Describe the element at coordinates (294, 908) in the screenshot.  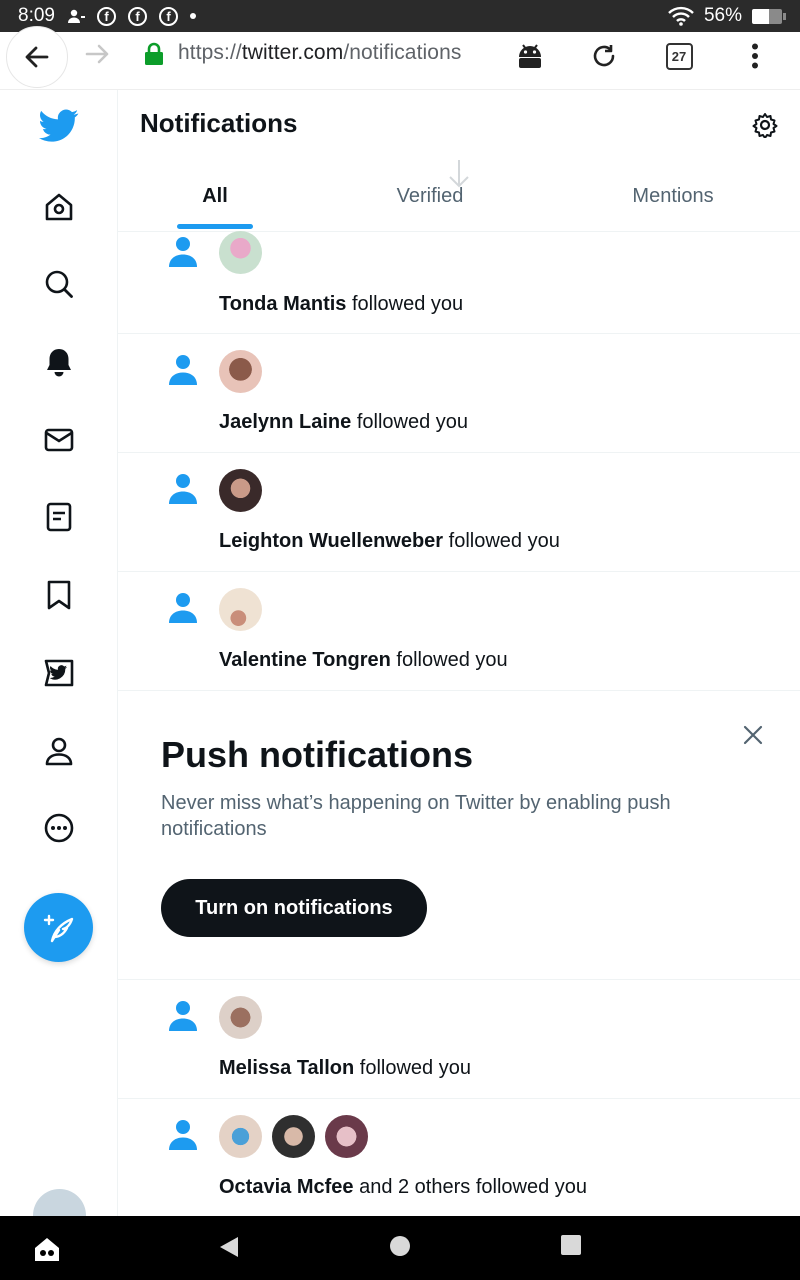
I see `turn-on-notifications-button: Turn on notifications` at that location.